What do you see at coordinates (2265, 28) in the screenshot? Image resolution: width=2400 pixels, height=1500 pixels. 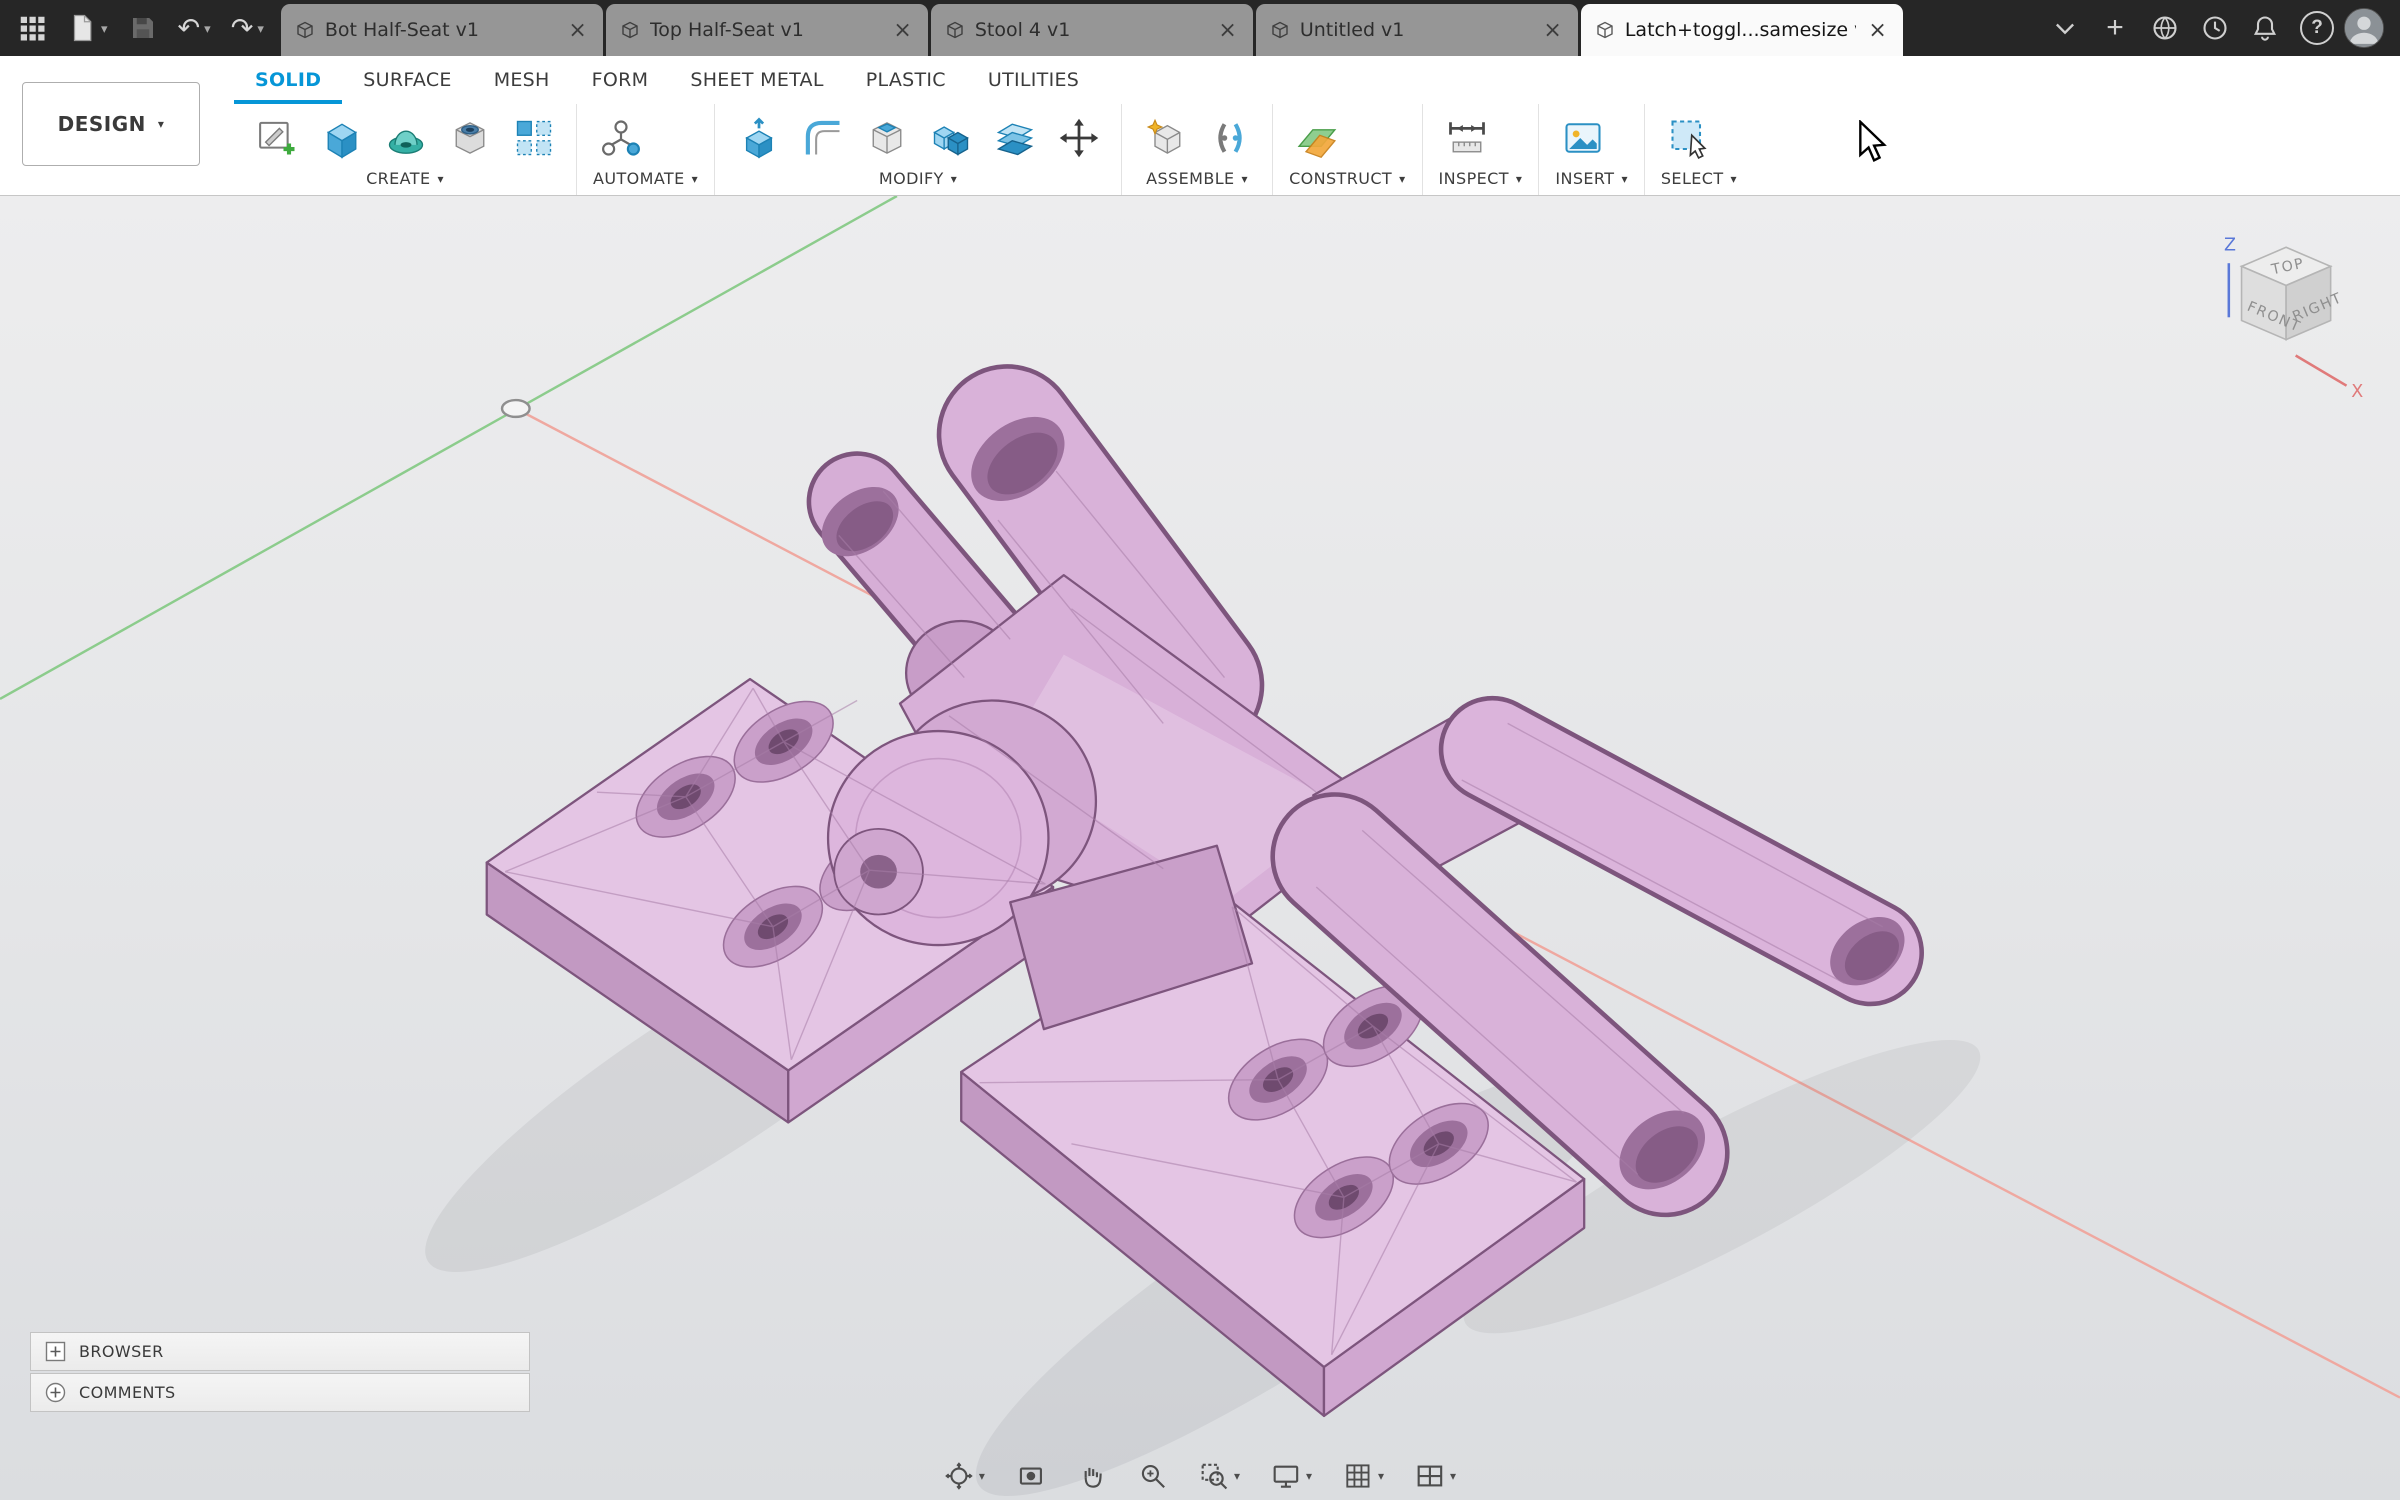 I see `notifications-bell-icon` at bounding box center [2265, 28].